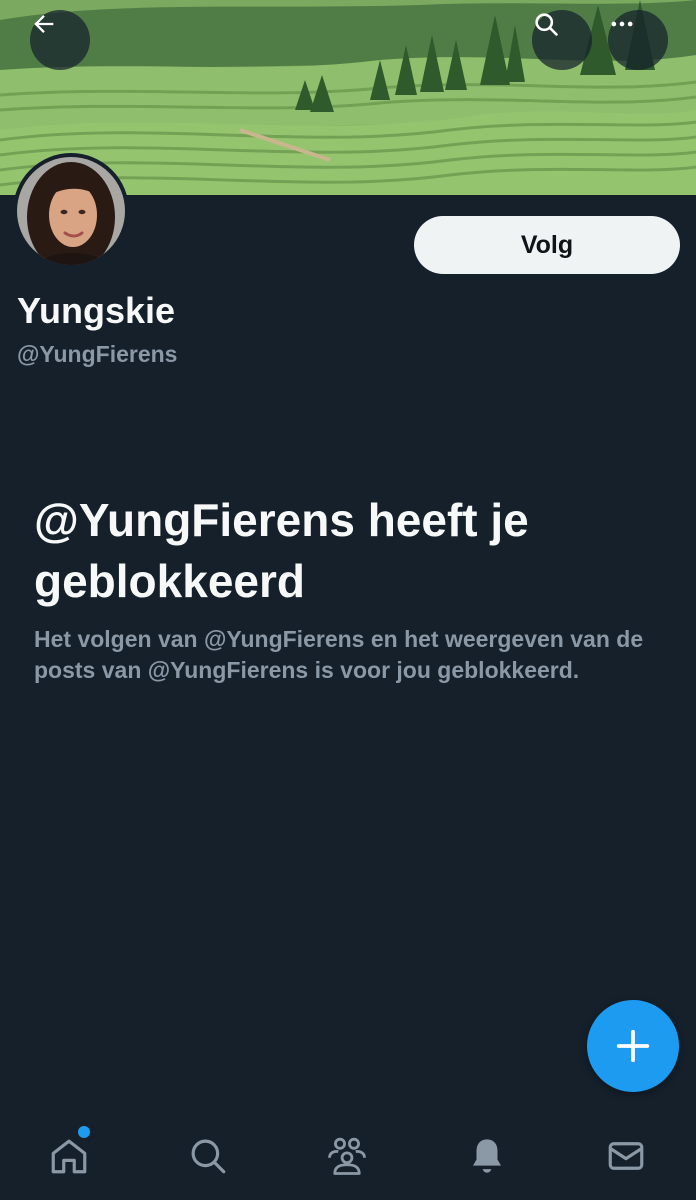 The image size is (696, 1200). I want to click on mail-icon, so click(626, 1156).